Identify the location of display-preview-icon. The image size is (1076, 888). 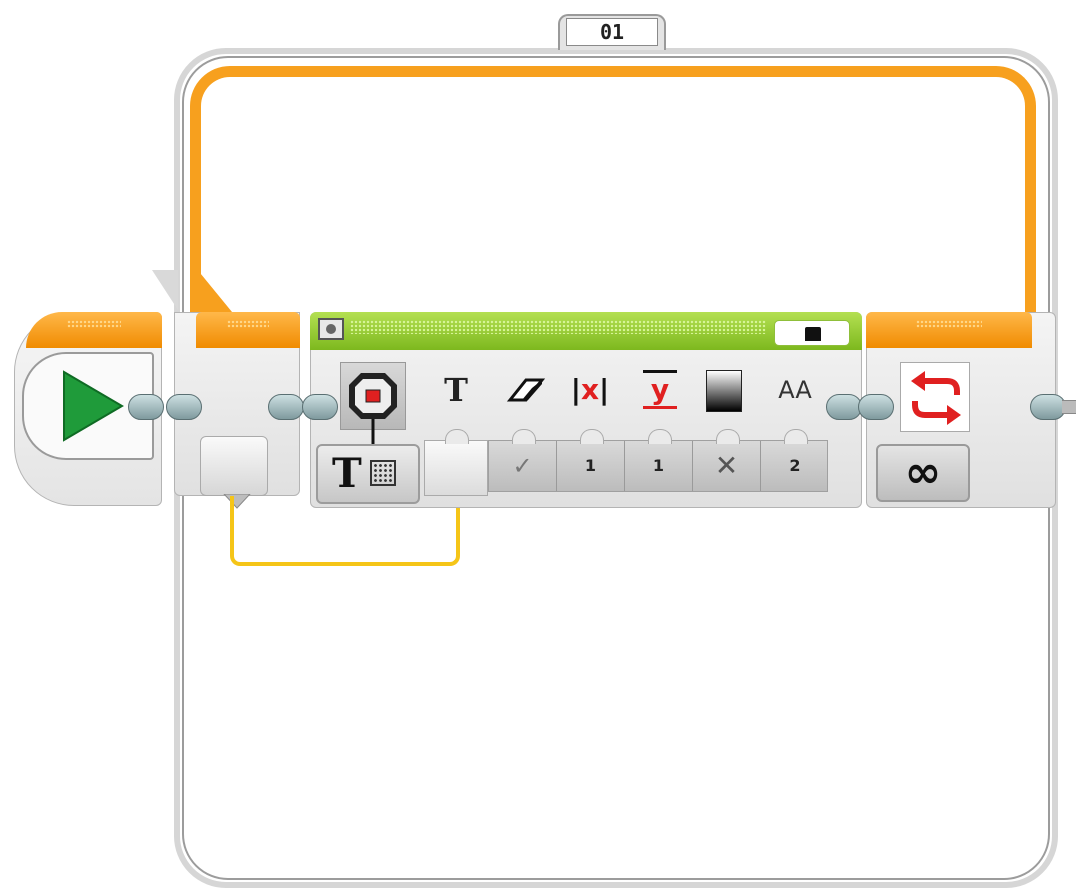
(331, 329).